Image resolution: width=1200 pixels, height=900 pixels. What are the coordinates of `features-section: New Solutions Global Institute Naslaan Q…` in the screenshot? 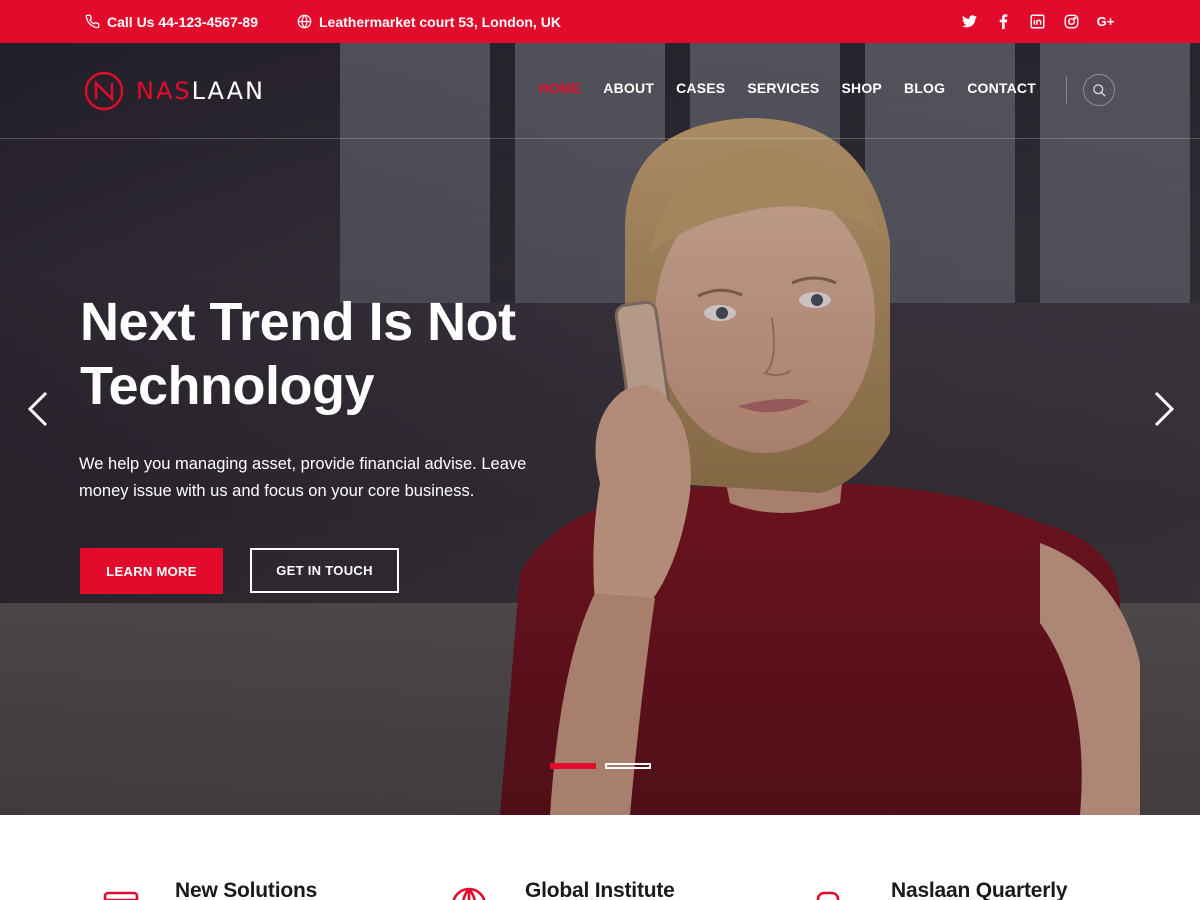 It's located at (600, 857).